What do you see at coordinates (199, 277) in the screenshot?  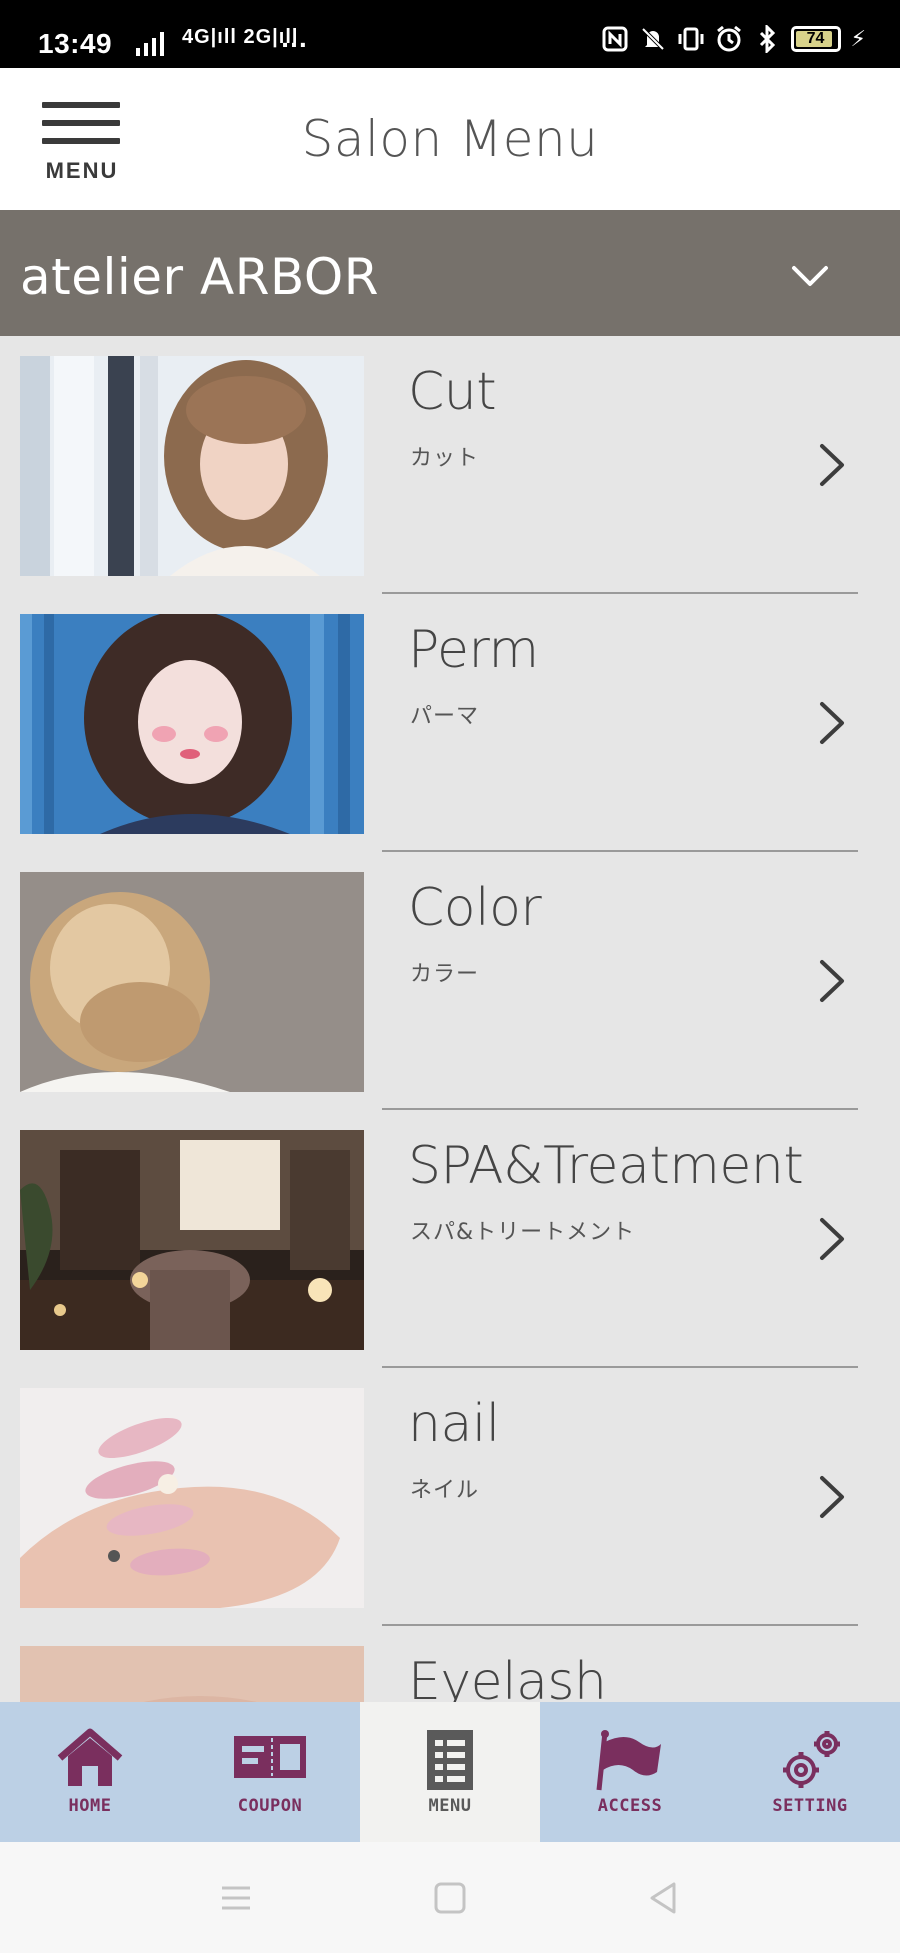 I see `salon-name: atelier ARBOR` at bounding box center [199, 277].